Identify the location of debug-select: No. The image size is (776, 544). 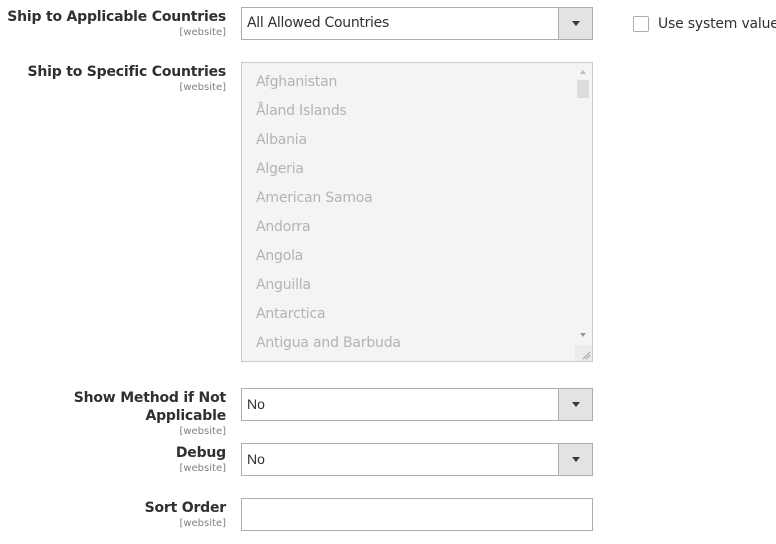
(417, 459).